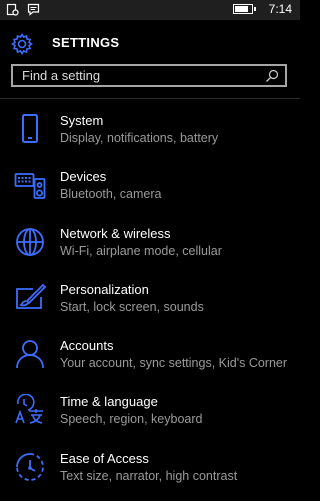 This screenshot has width=320, height=501. What do you see at coordinates (272, 78) in the screenshot?
I see `search-icon` at bounding box center [272, 78].